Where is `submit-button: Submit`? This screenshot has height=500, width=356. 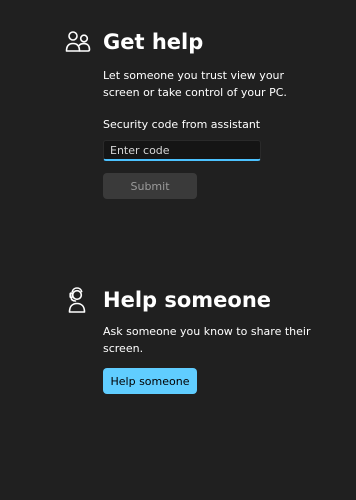
submit-button: Submit is located at coordinates (150, 186).